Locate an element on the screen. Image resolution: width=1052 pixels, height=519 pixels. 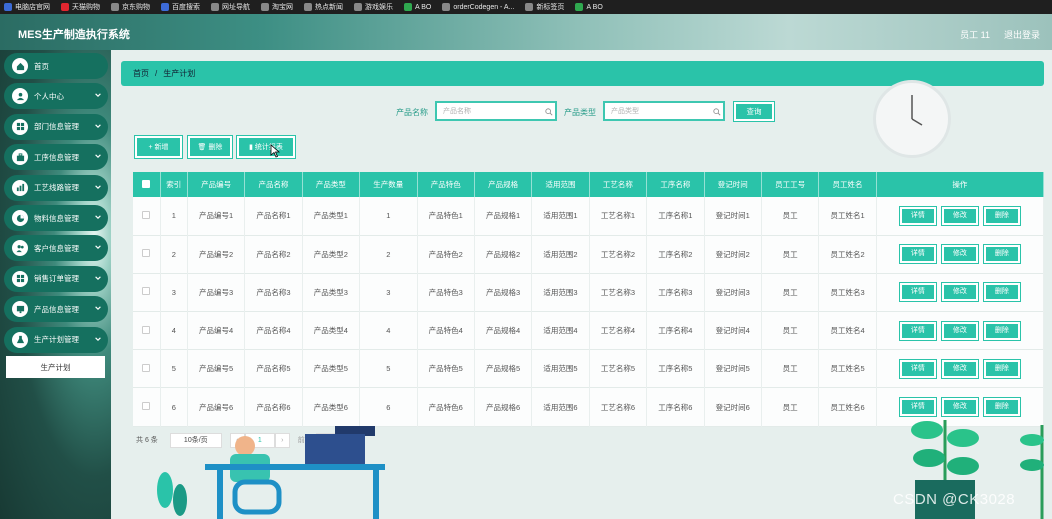
sidebar-item-label: 销售订单管理 is located at coordinates (56, 279).